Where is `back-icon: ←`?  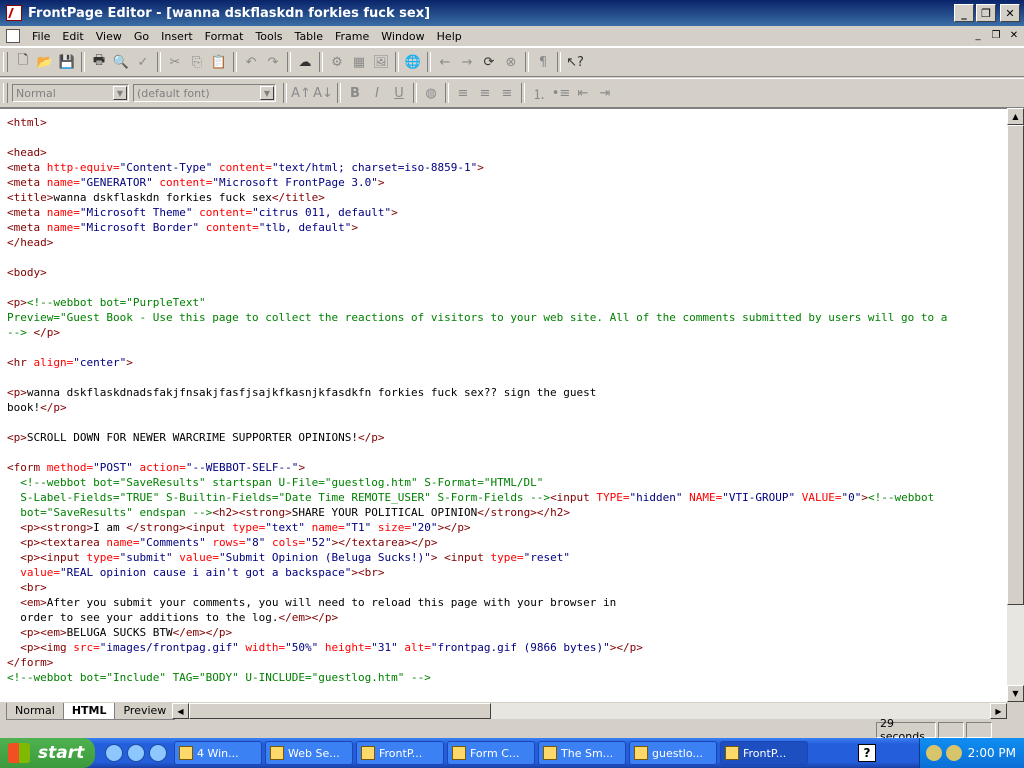 back-icon: ← is located at coordinates (445, 62).